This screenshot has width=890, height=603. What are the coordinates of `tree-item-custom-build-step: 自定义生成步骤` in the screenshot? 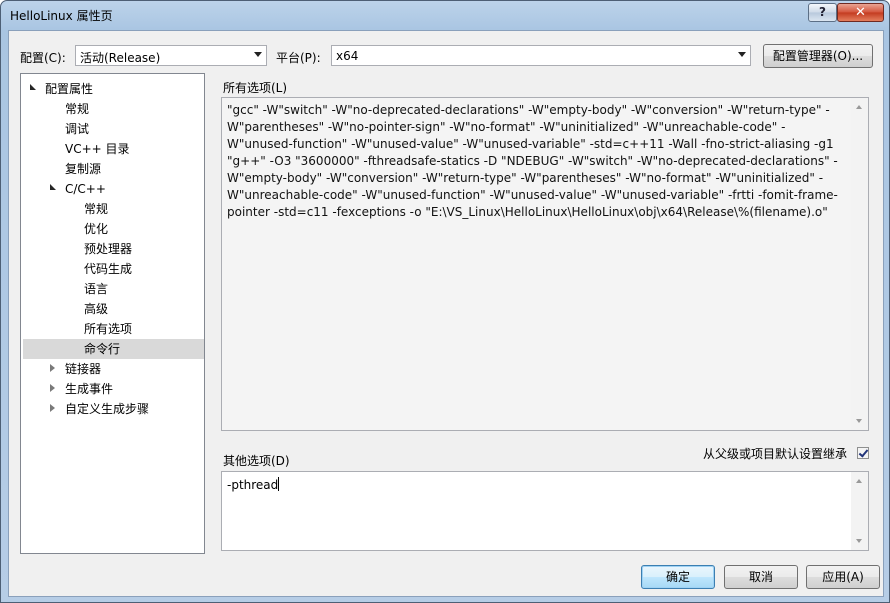 It's located at (107, 409).